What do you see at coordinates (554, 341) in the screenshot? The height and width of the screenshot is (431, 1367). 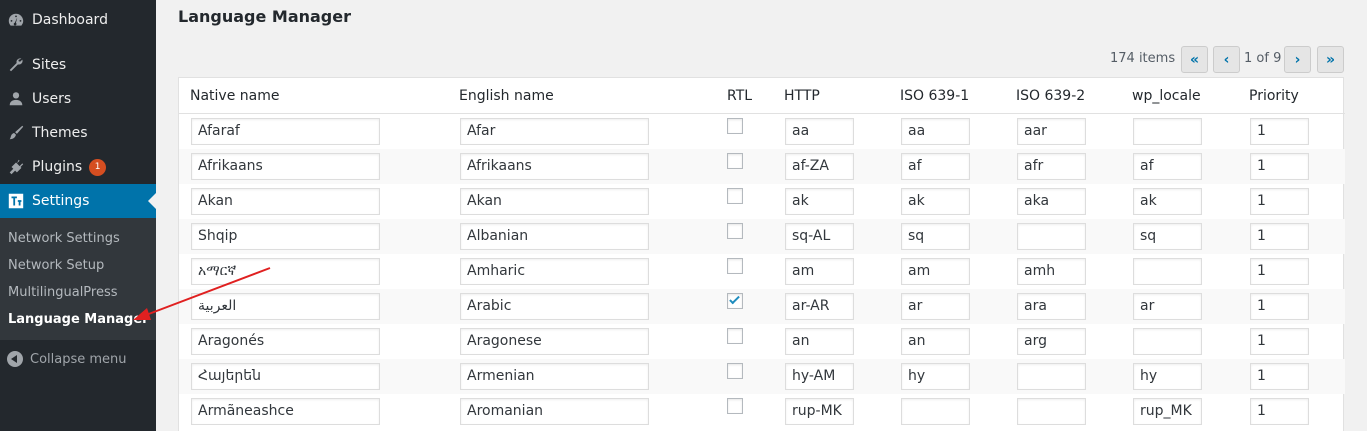 I see `english-field: Aragonese` at bounding box center [554, 341].